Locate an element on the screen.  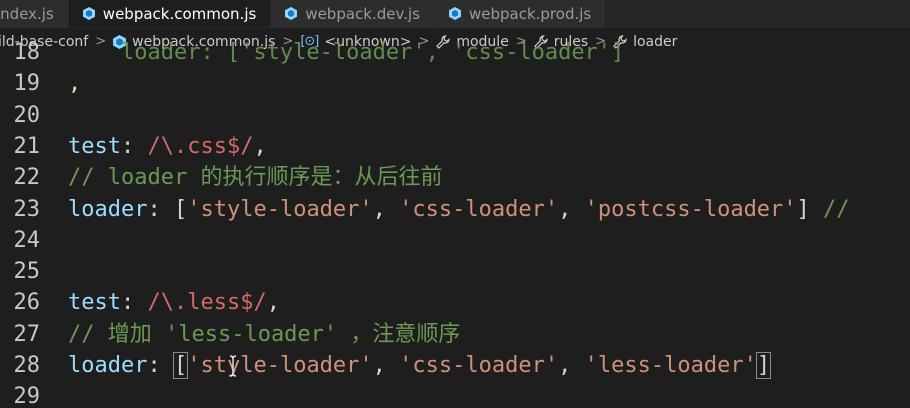
tab-webpack-dev-js: webpack.dev.js is located at coordinates (353, 13).